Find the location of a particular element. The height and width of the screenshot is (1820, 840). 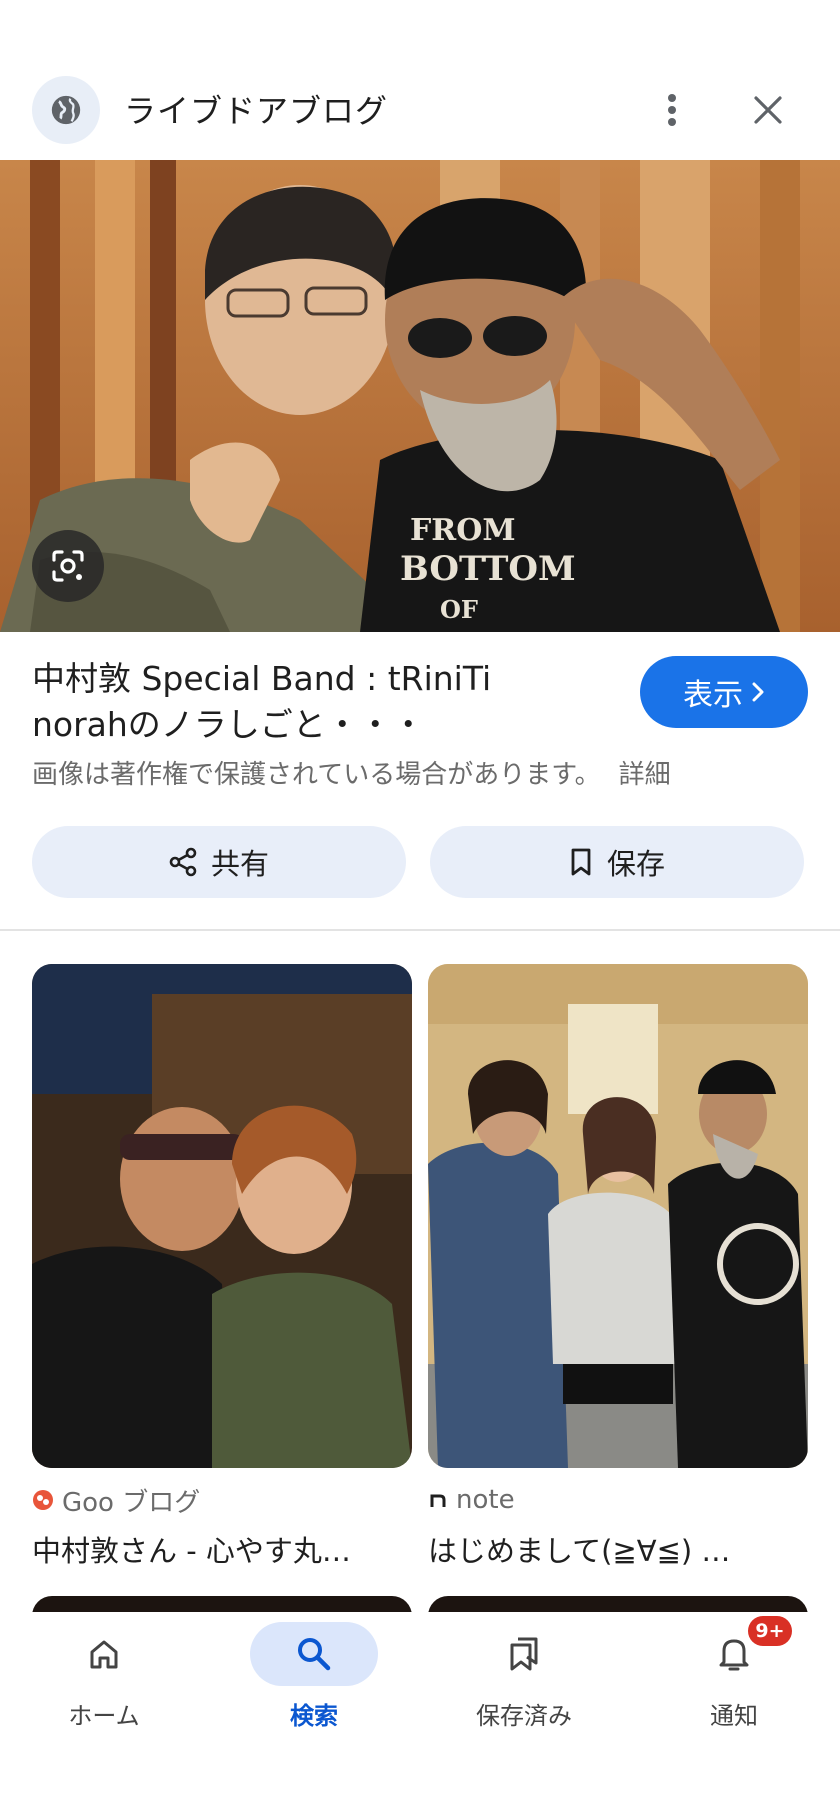

nav-search-label: 検索 is located at coordinates (314, 1716).